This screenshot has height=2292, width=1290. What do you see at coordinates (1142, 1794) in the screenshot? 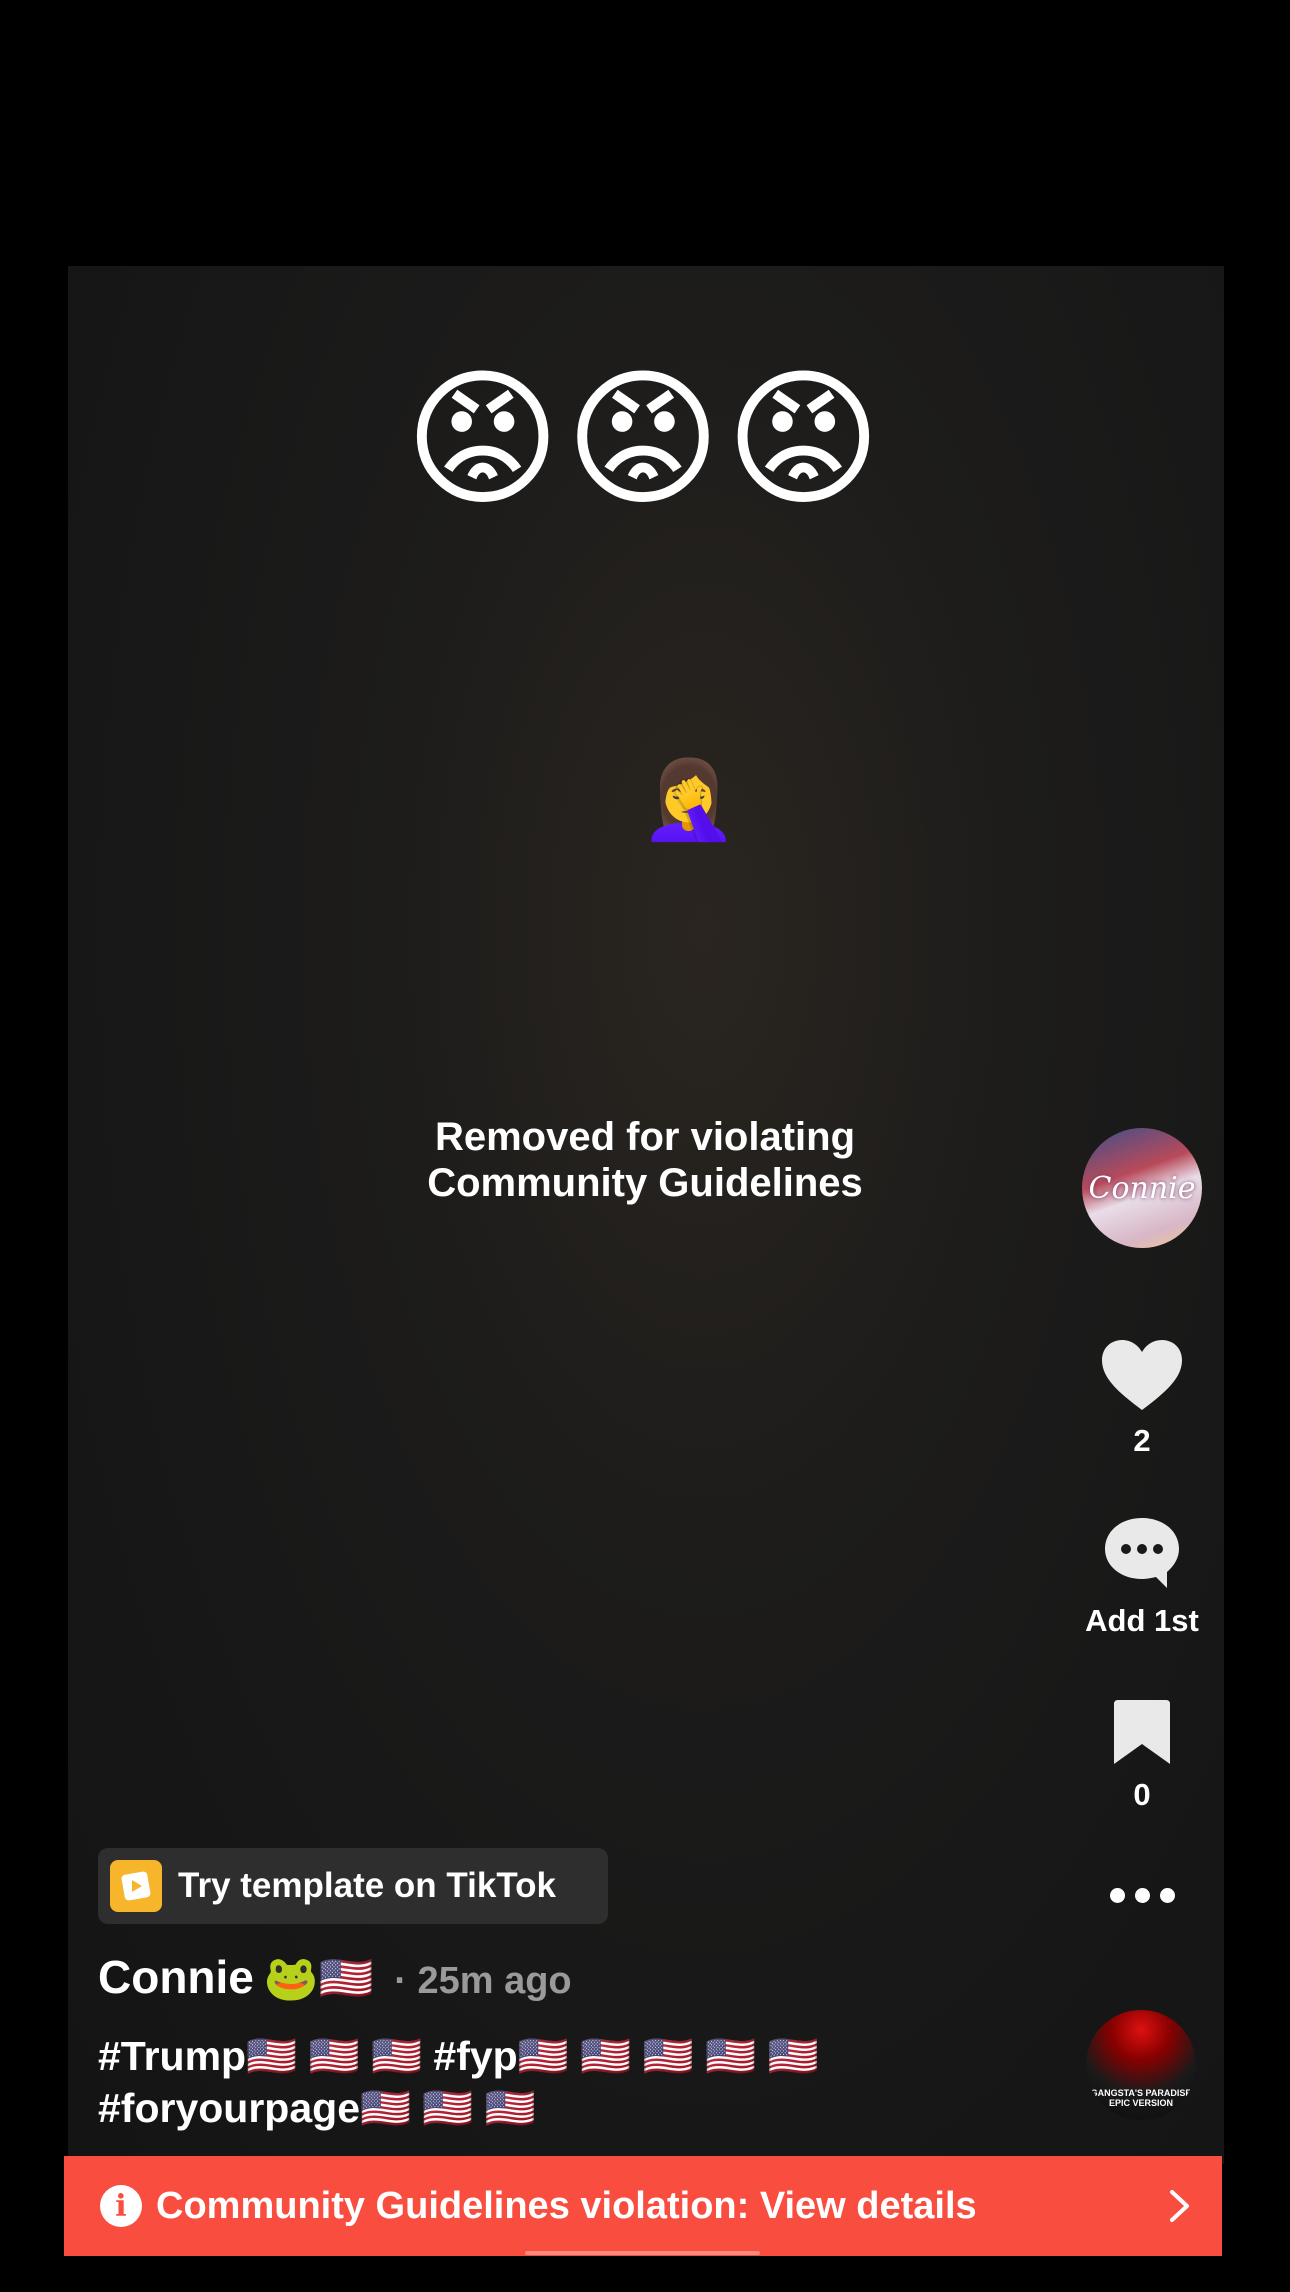
I see `save-count: 0` at bounding box center [1142, 1794].